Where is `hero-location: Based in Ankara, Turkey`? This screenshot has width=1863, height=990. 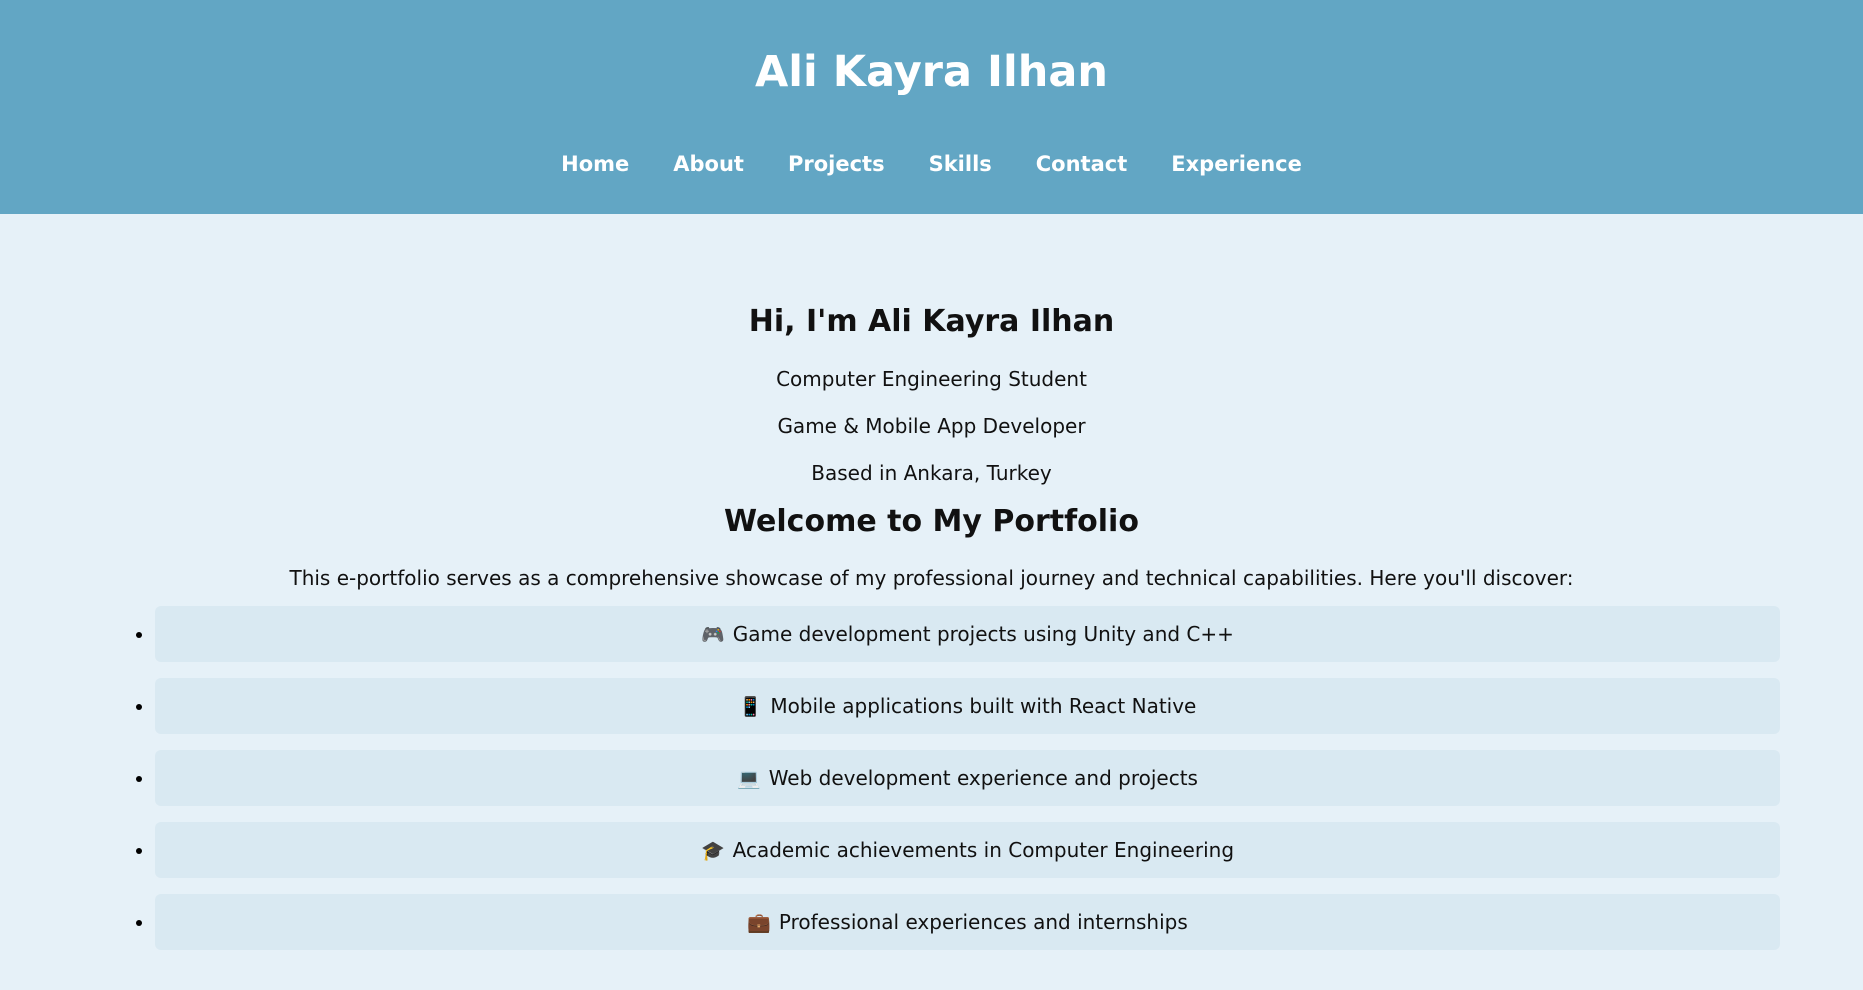
hero-location: Based in Ankara, Turkey is located at coordinates (931, 473).